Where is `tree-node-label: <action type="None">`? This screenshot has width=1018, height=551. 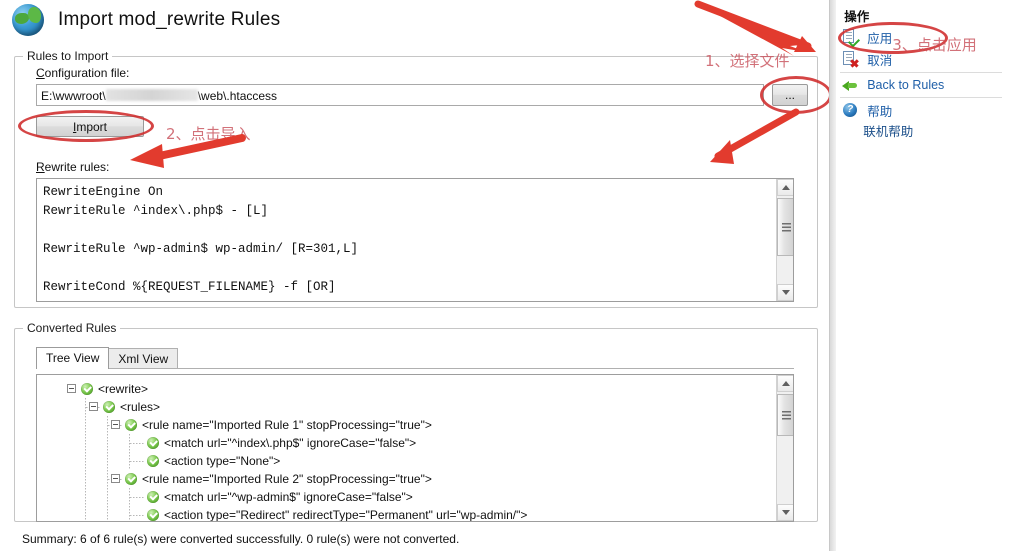 tree-node-label: <action type="None"> is located at coordinates (222, 461).